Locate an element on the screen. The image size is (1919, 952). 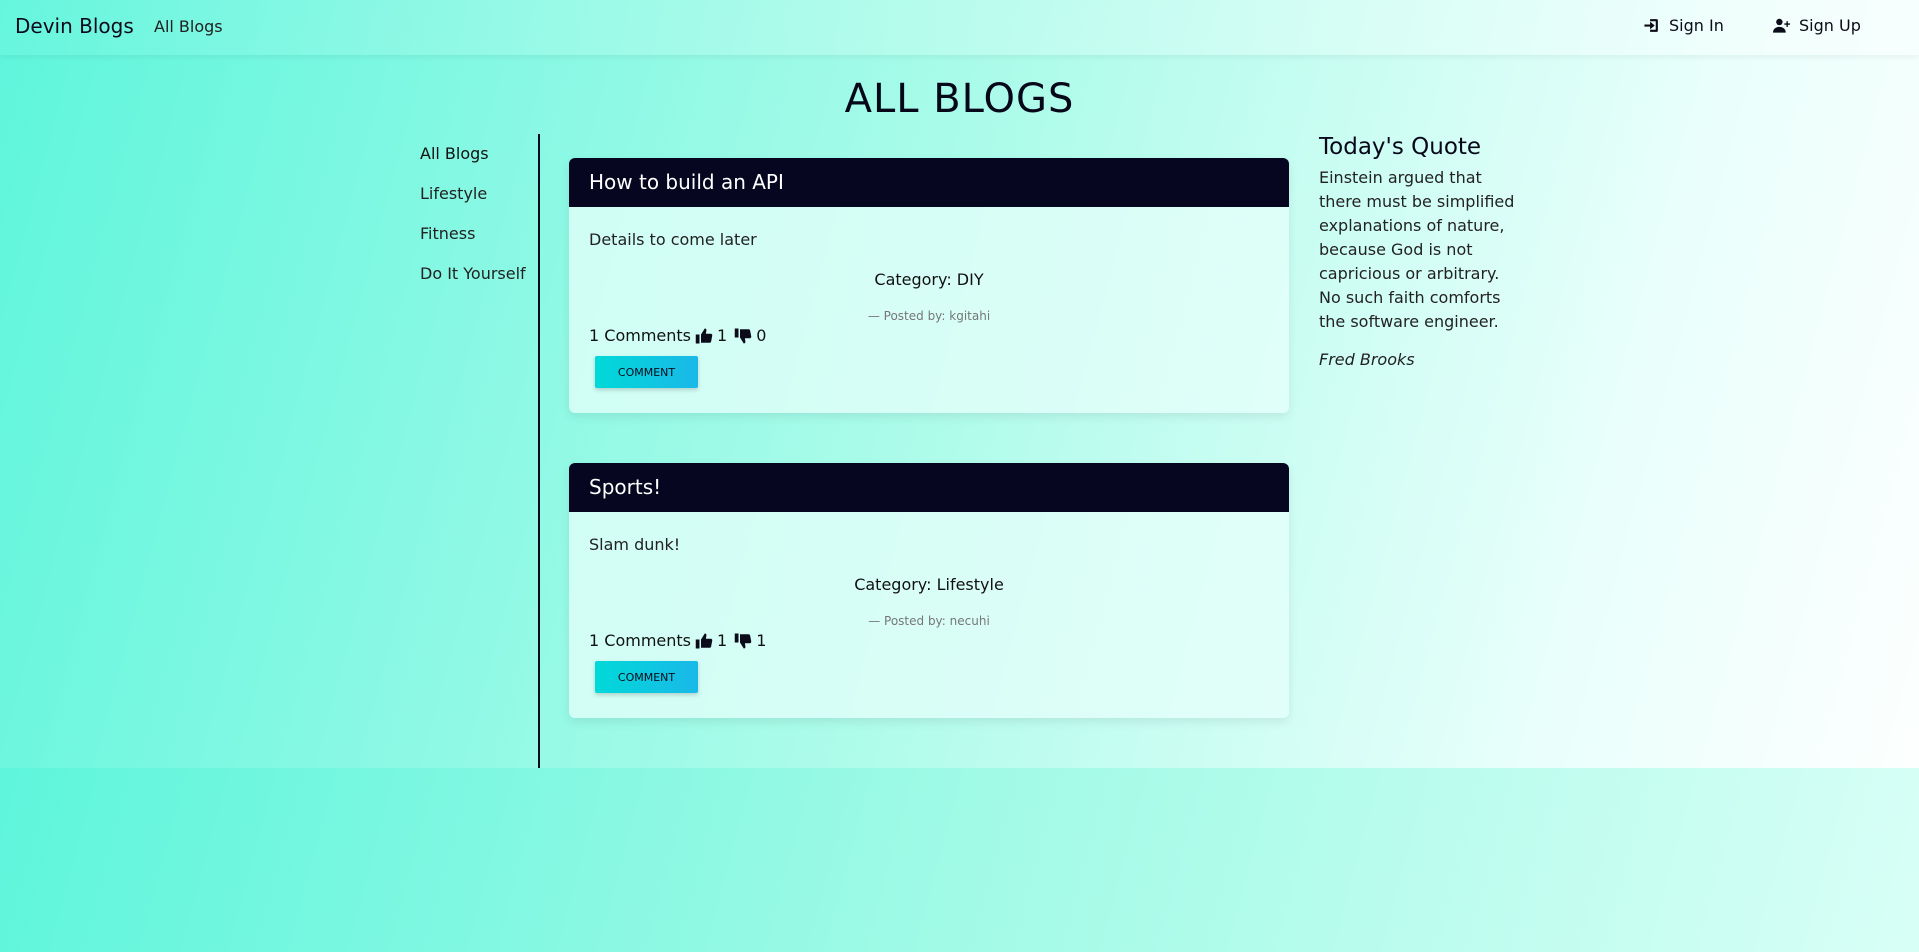
top-navbar: Devin Blogs All Blogs Sign In Sign Up is located at coordinates (959, 27).